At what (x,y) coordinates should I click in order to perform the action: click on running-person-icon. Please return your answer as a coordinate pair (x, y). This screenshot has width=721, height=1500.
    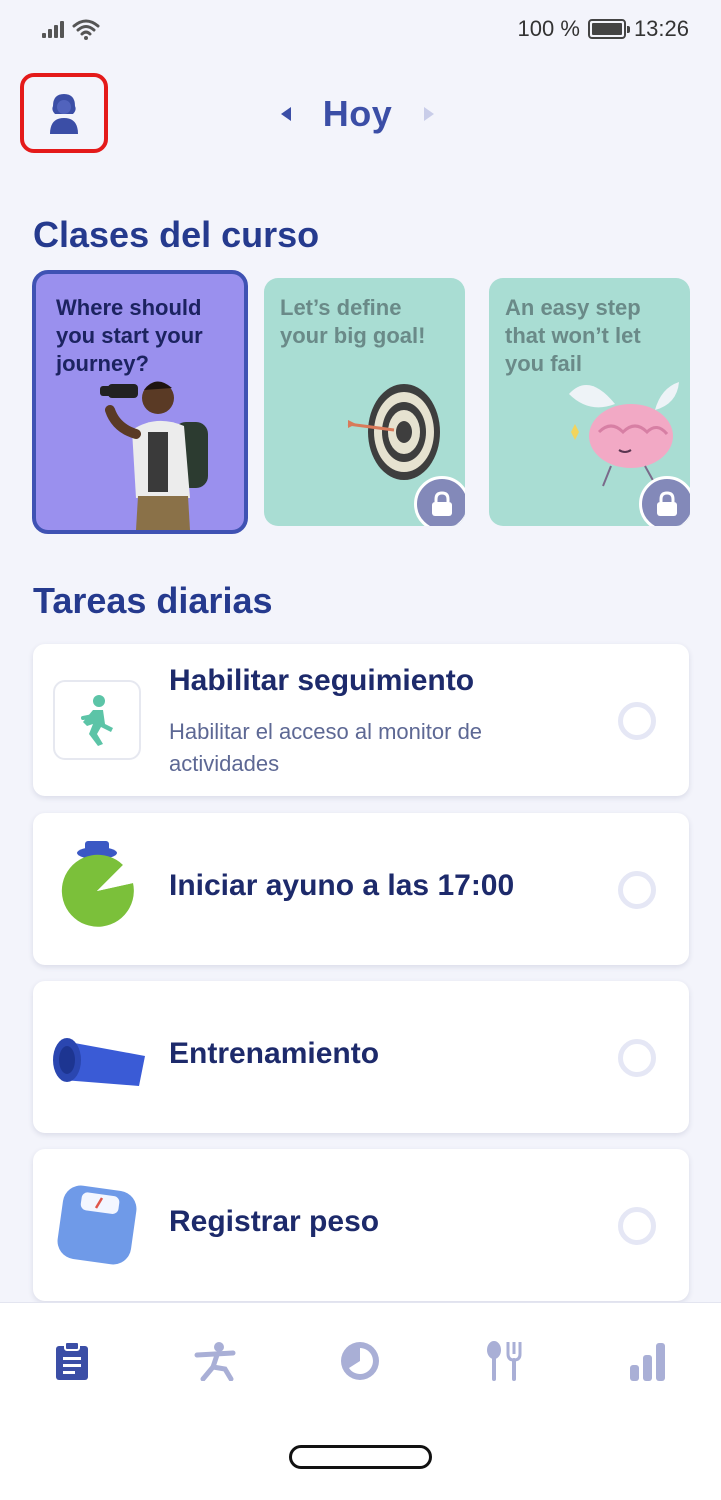
    Looking at the image, I should click on (97, 720).